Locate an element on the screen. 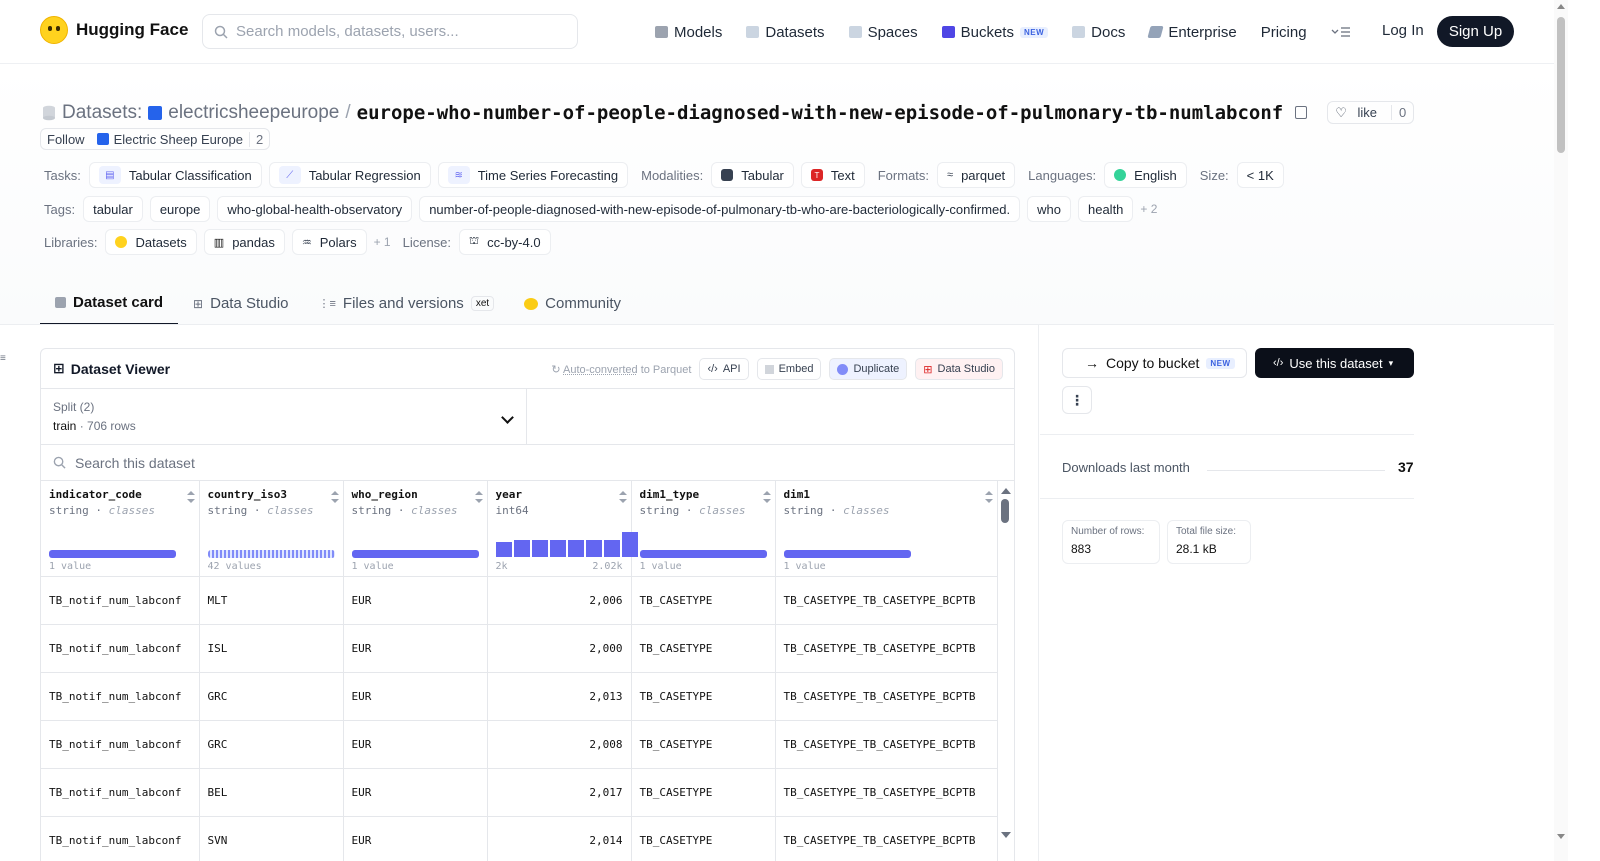  nav-more-menu is located at coordinates (1341, 32).